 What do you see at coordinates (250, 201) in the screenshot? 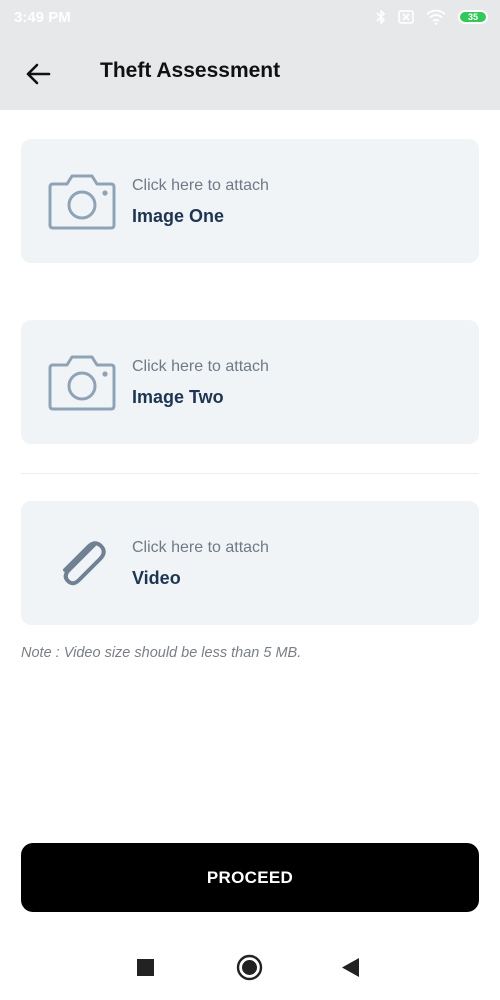
I see `attach-image-one-card: Click here to attach Image One` at bounding box center [250, 201].